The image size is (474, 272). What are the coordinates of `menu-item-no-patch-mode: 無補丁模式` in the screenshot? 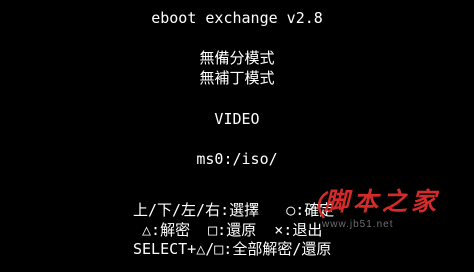 It's located at (237, 78).